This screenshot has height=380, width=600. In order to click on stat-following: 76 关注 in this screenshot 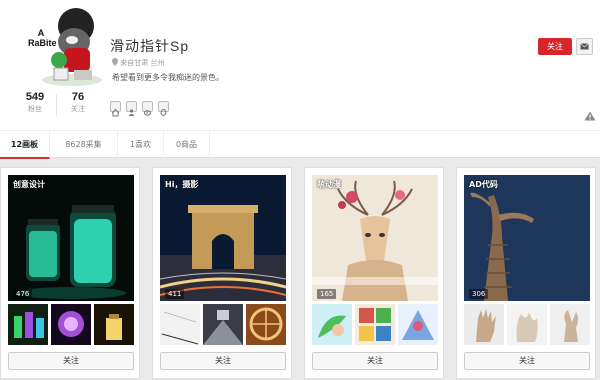, I will do `click(78, 102)`.